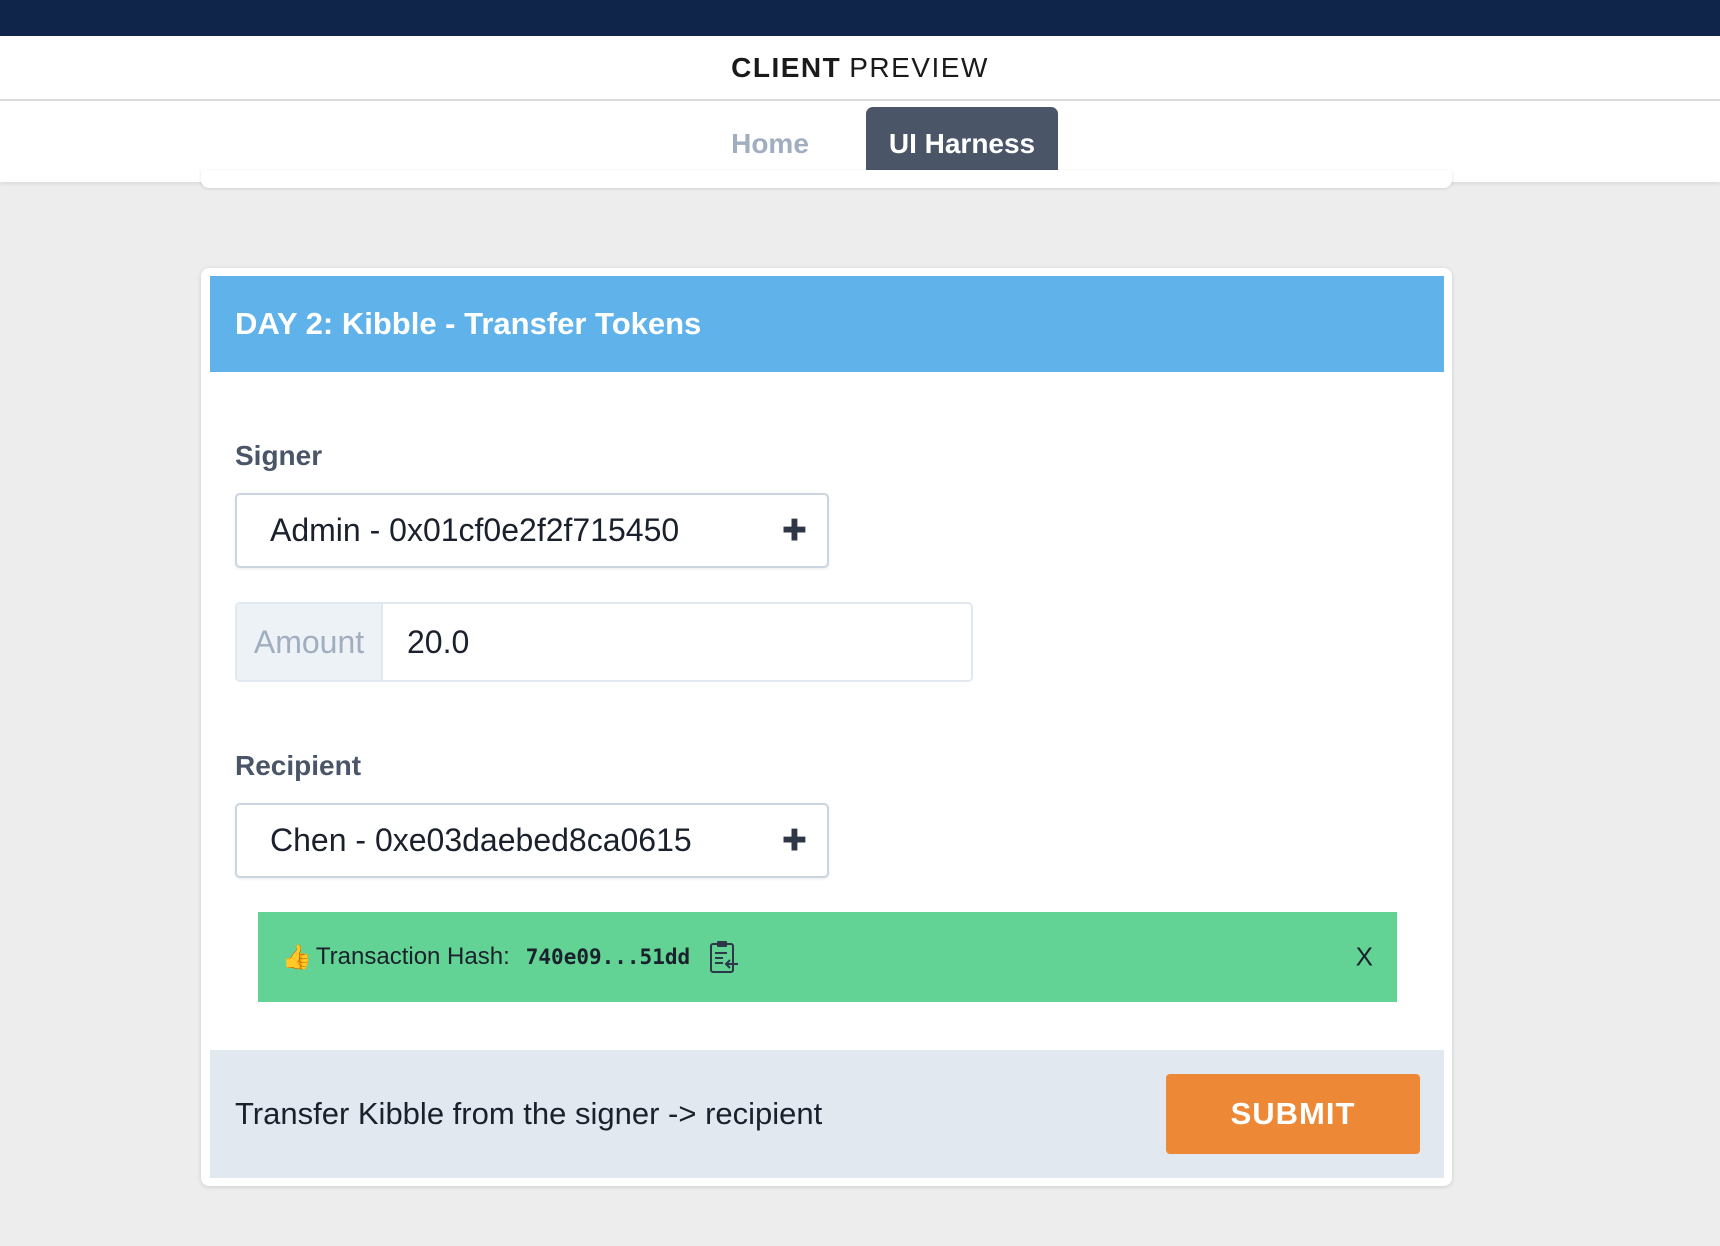  What do you see at coordinates (919, 67) in the screenshot?
I see `app-title-rest: PREVIEW` at bounding box center [919, 67].